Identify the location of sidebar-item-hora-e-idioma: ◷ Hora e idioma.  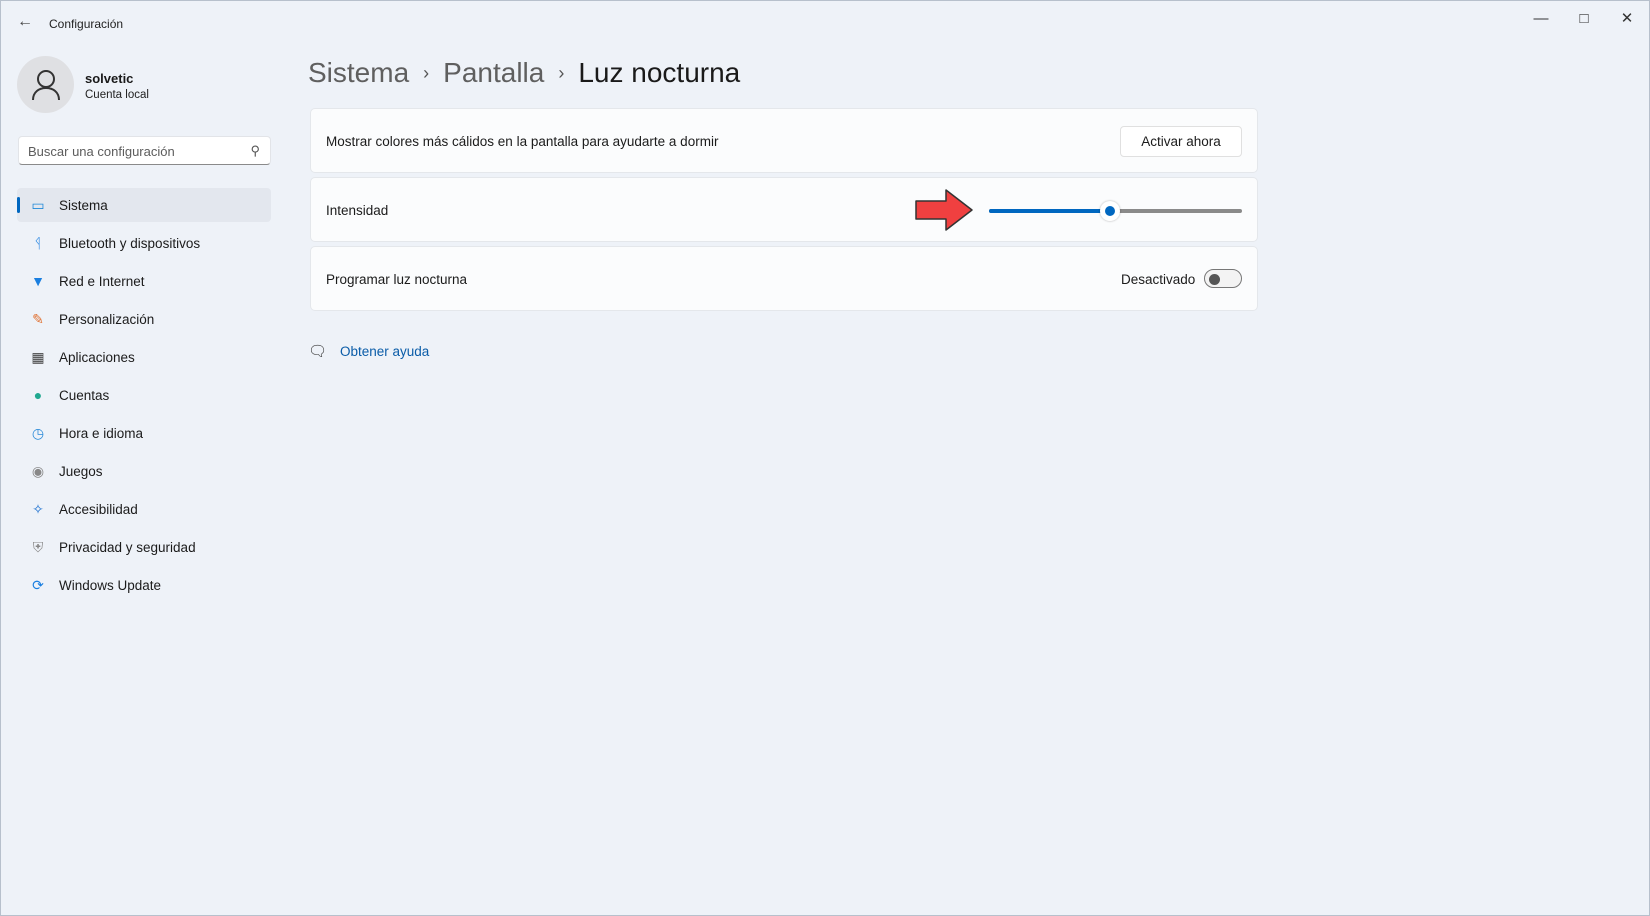
(144, 433).